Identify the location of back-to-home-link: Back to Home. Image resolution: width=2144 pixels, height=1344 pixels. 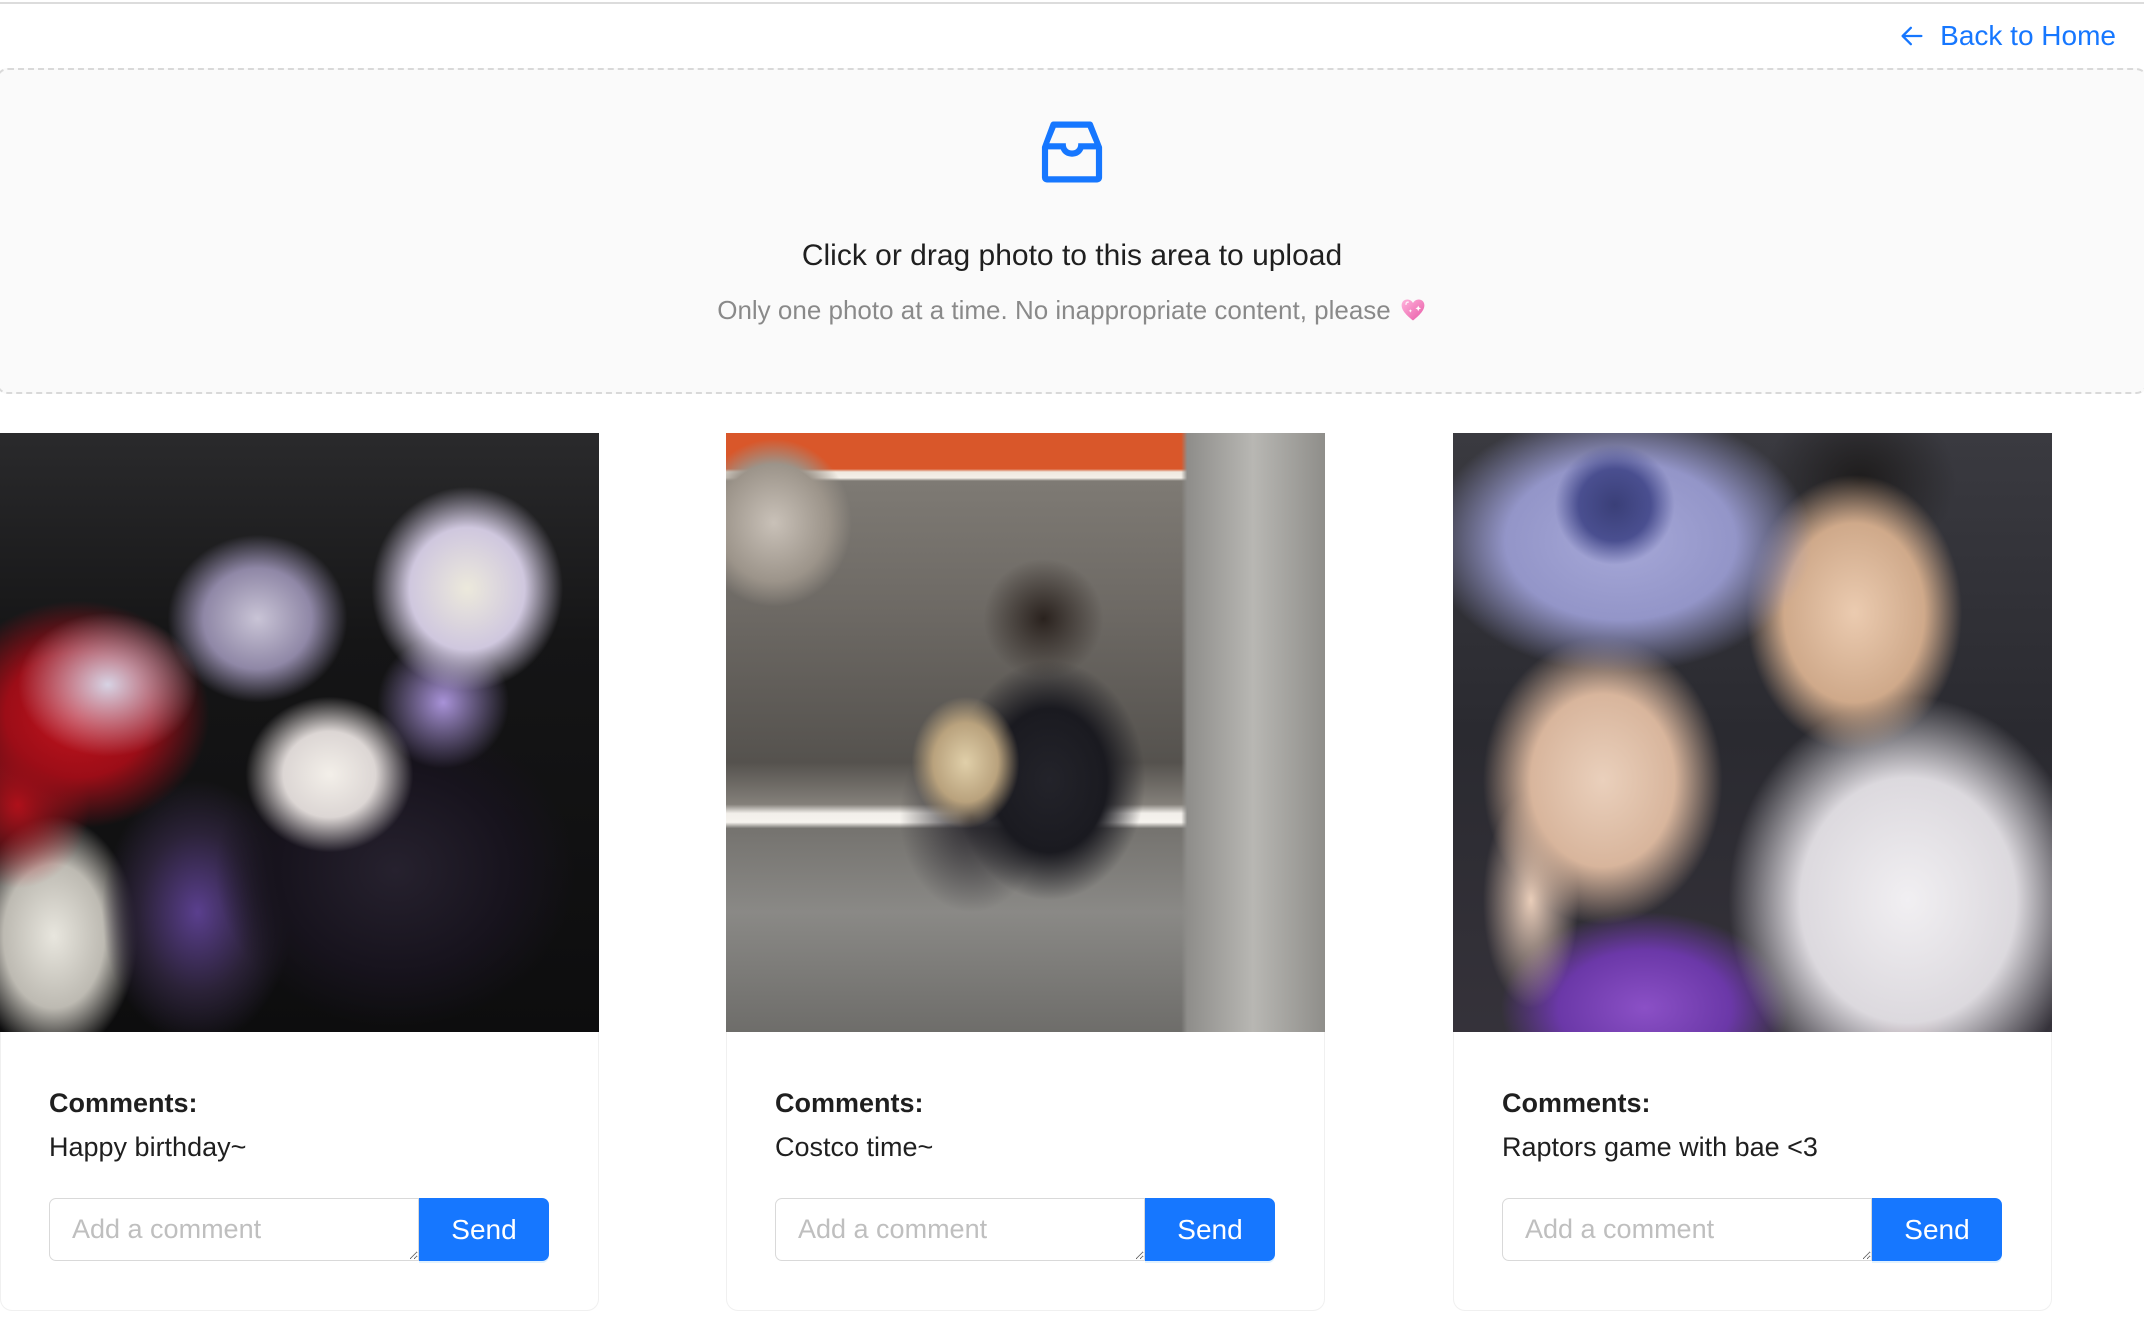
(2007, 36).